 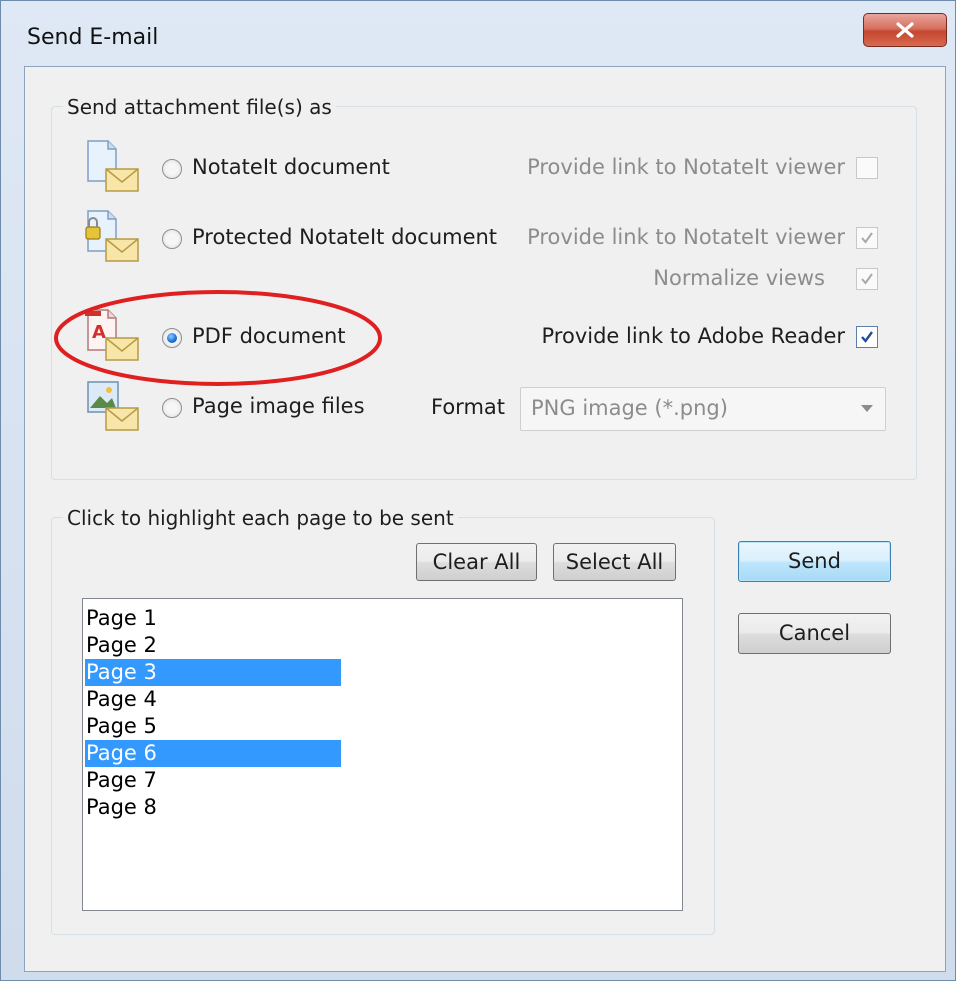 What do you see at coordinates (172, 408) in the screenshot?
I see `radio-page-image-files` at bounding box center [172, 408].